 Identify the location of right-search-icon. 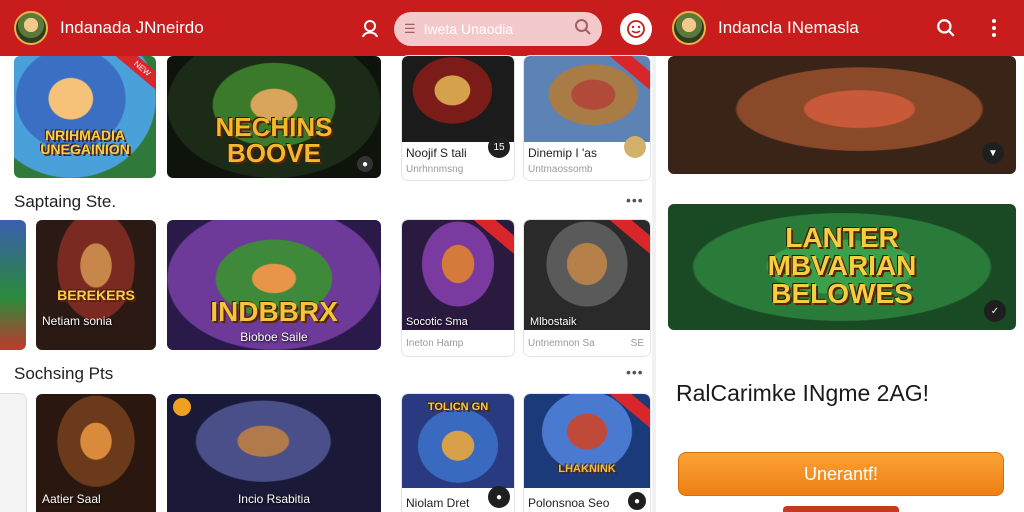
(946, 28).